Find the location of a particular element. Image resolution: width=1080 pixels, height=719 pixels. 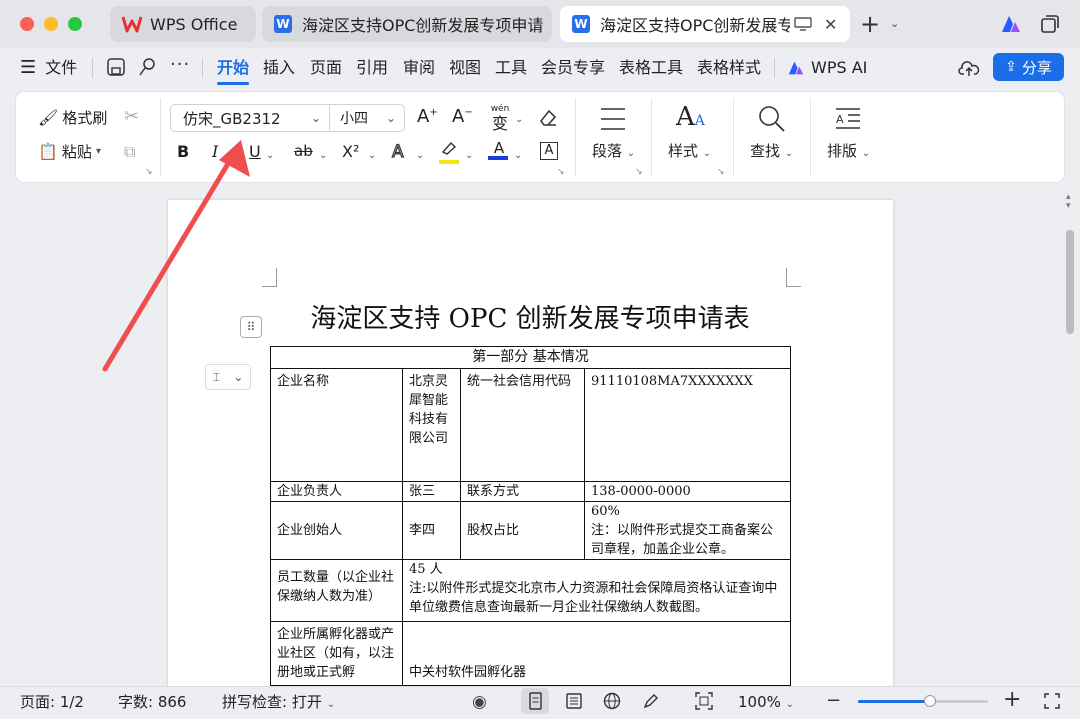

contact-value: 138-0000-0000 is located at coordinates (687, 491).